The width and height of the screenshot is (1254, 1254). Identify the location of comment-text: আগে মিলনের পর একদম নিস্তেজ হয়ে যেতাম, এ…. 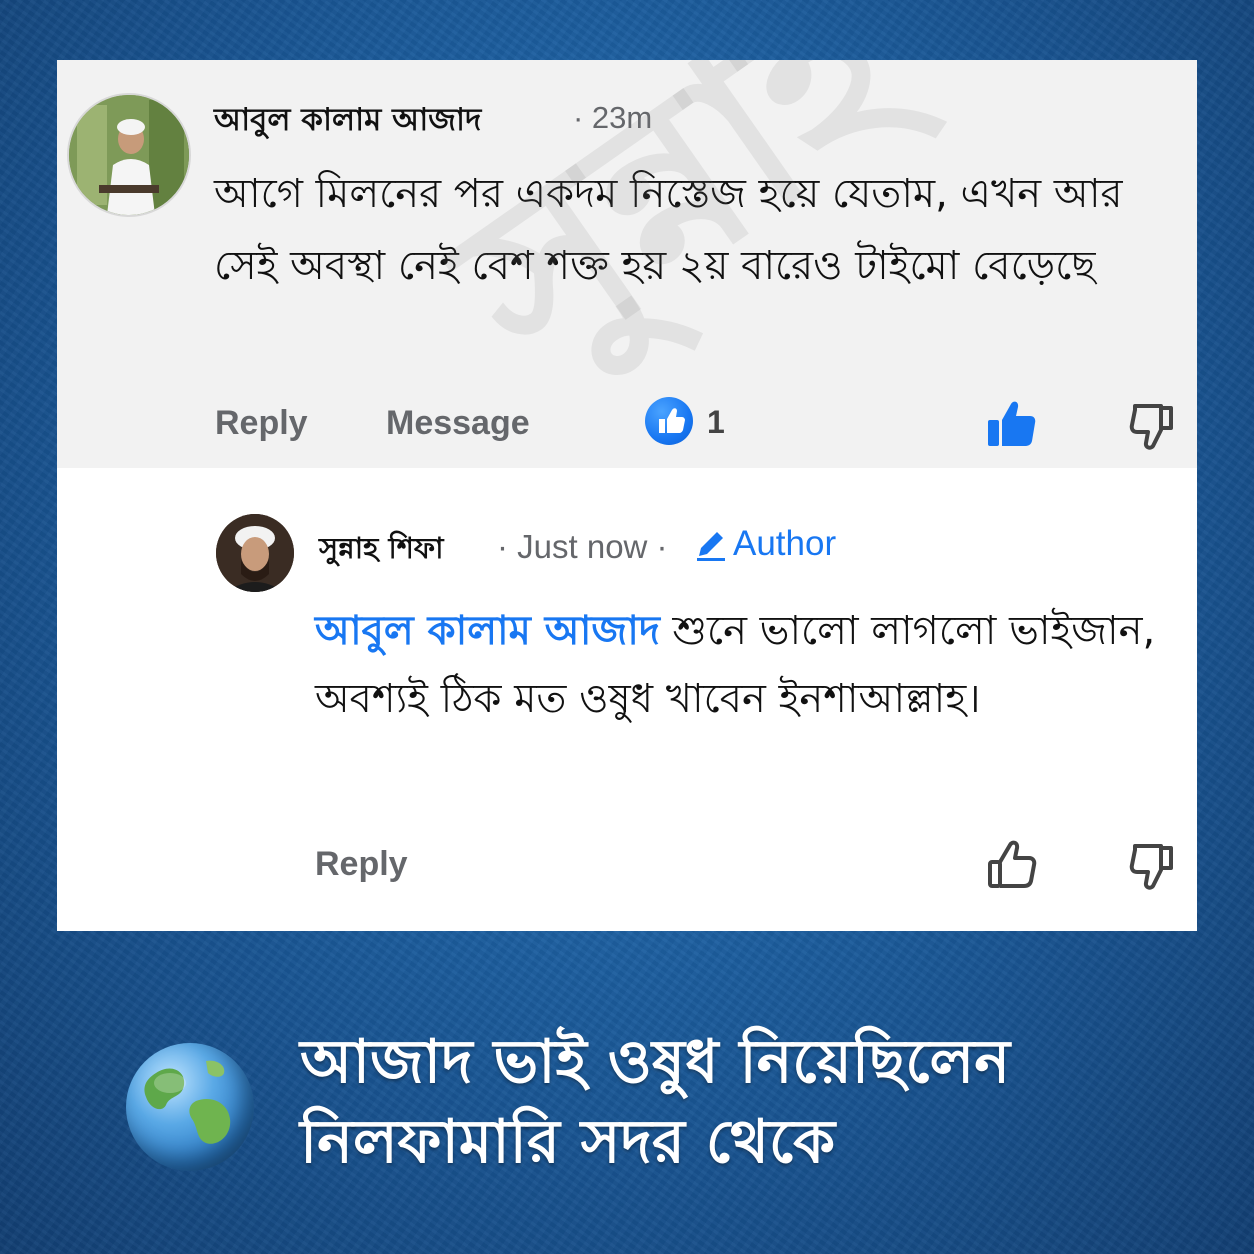
(668, 230).